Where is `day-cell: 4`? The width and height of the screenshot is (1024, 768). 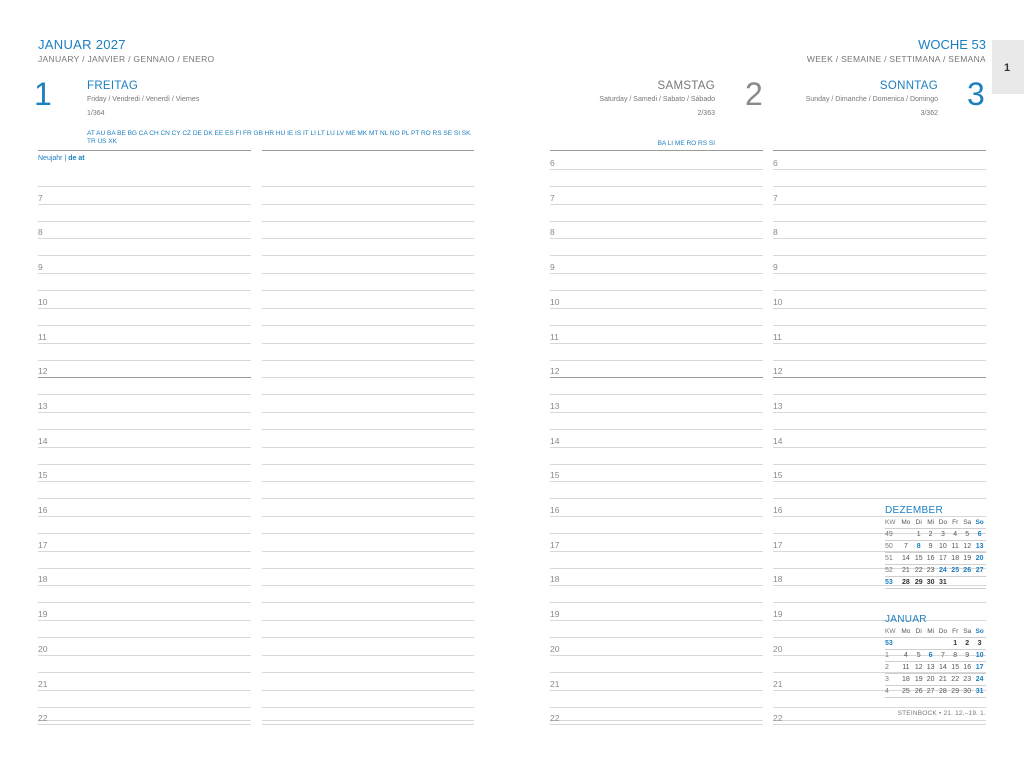
day-cell: 4 is located at coordinates (906, 655).